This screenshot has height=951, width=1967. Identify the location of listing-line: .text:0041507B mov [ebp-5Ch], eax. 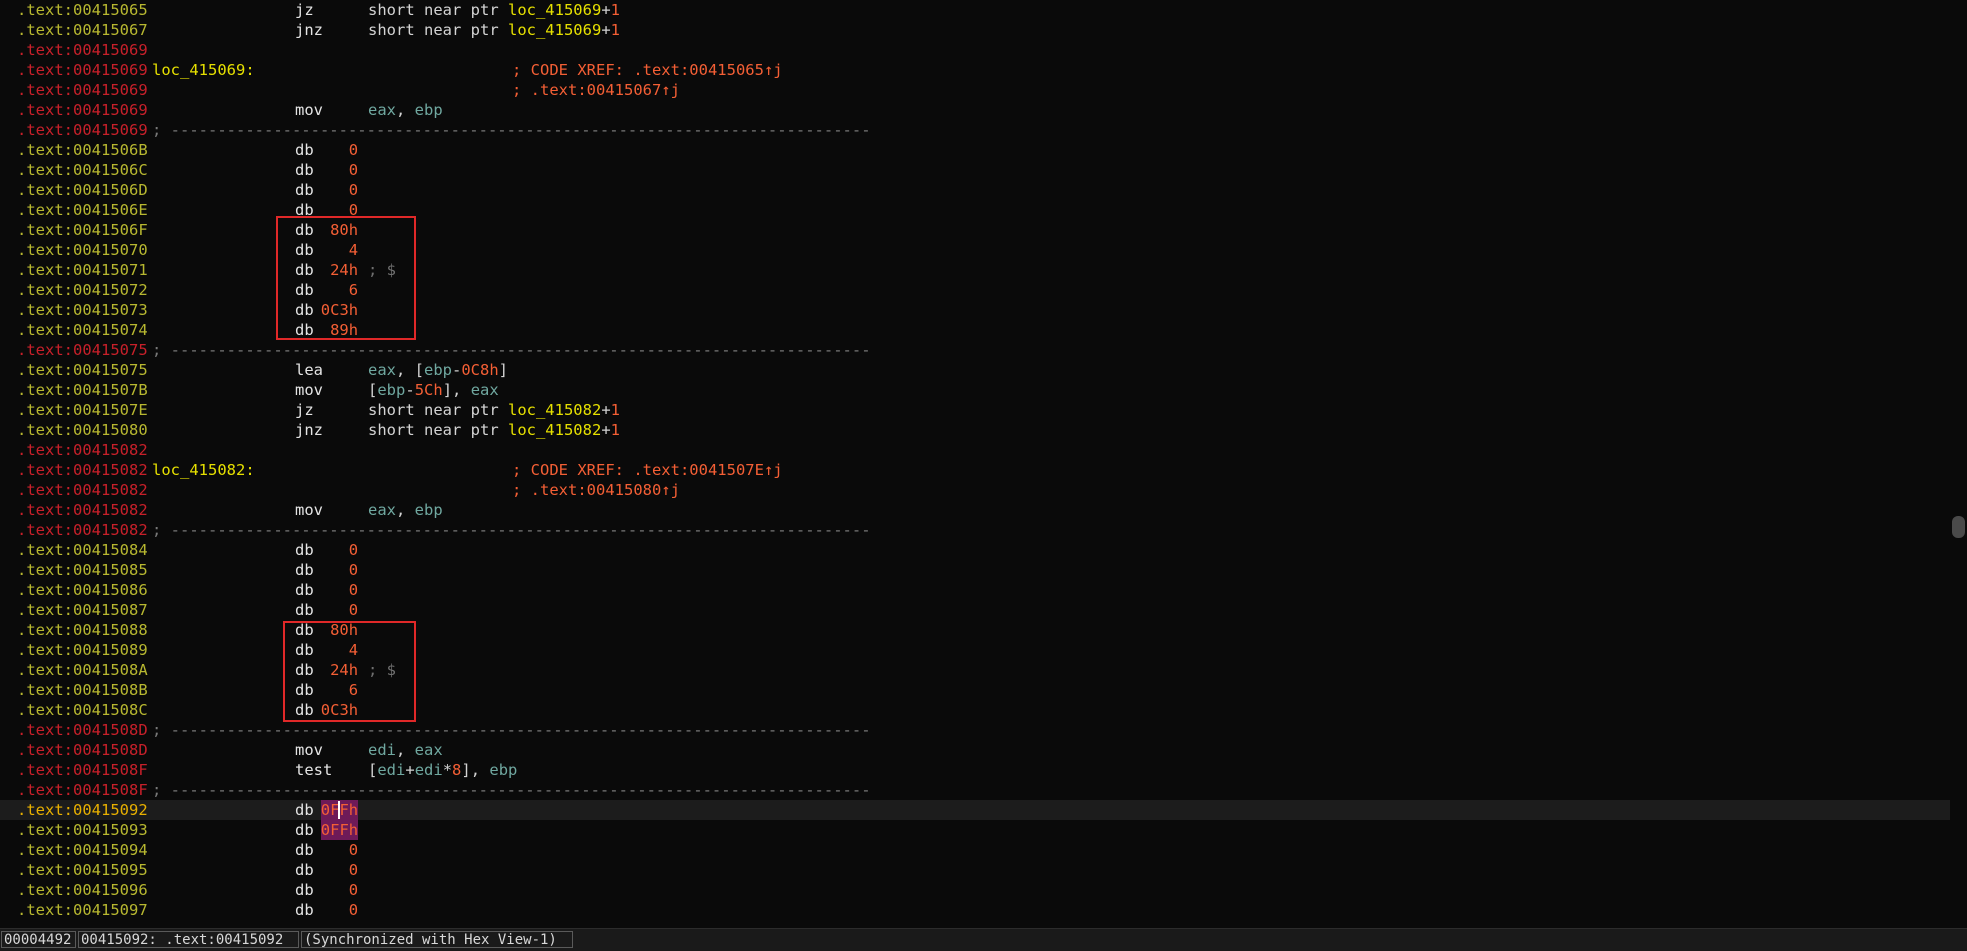
(975, 390).